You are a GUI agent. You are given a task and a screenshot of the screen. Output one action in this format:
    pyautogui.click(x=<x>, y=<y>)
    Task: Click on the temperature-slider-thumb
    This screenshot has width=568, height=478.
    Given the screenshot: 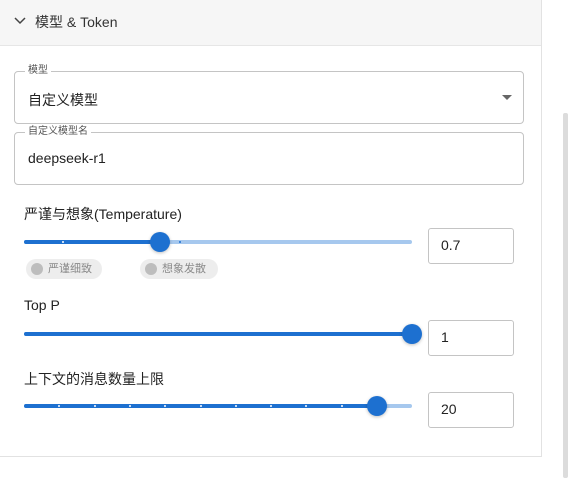 What is the action you would take?
    pyautogui.click(x=160, y=242)
    